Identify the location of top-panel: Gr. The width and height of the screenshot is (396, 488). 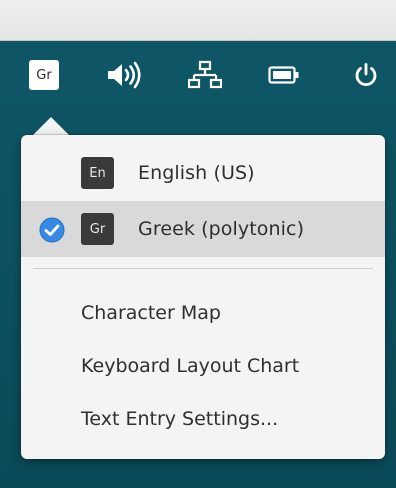
(198, 75).